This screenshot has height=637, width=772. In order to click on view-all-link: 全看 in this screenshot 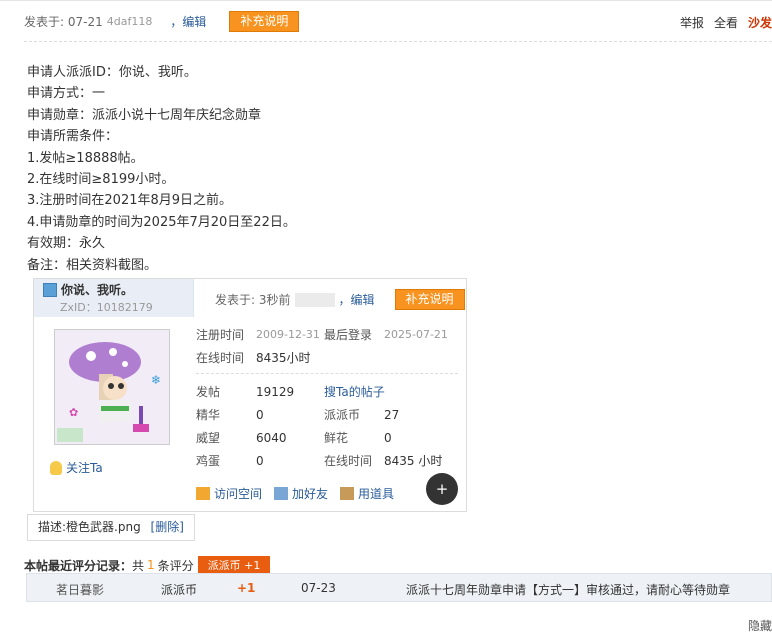, I will do `click(726, 22)`.